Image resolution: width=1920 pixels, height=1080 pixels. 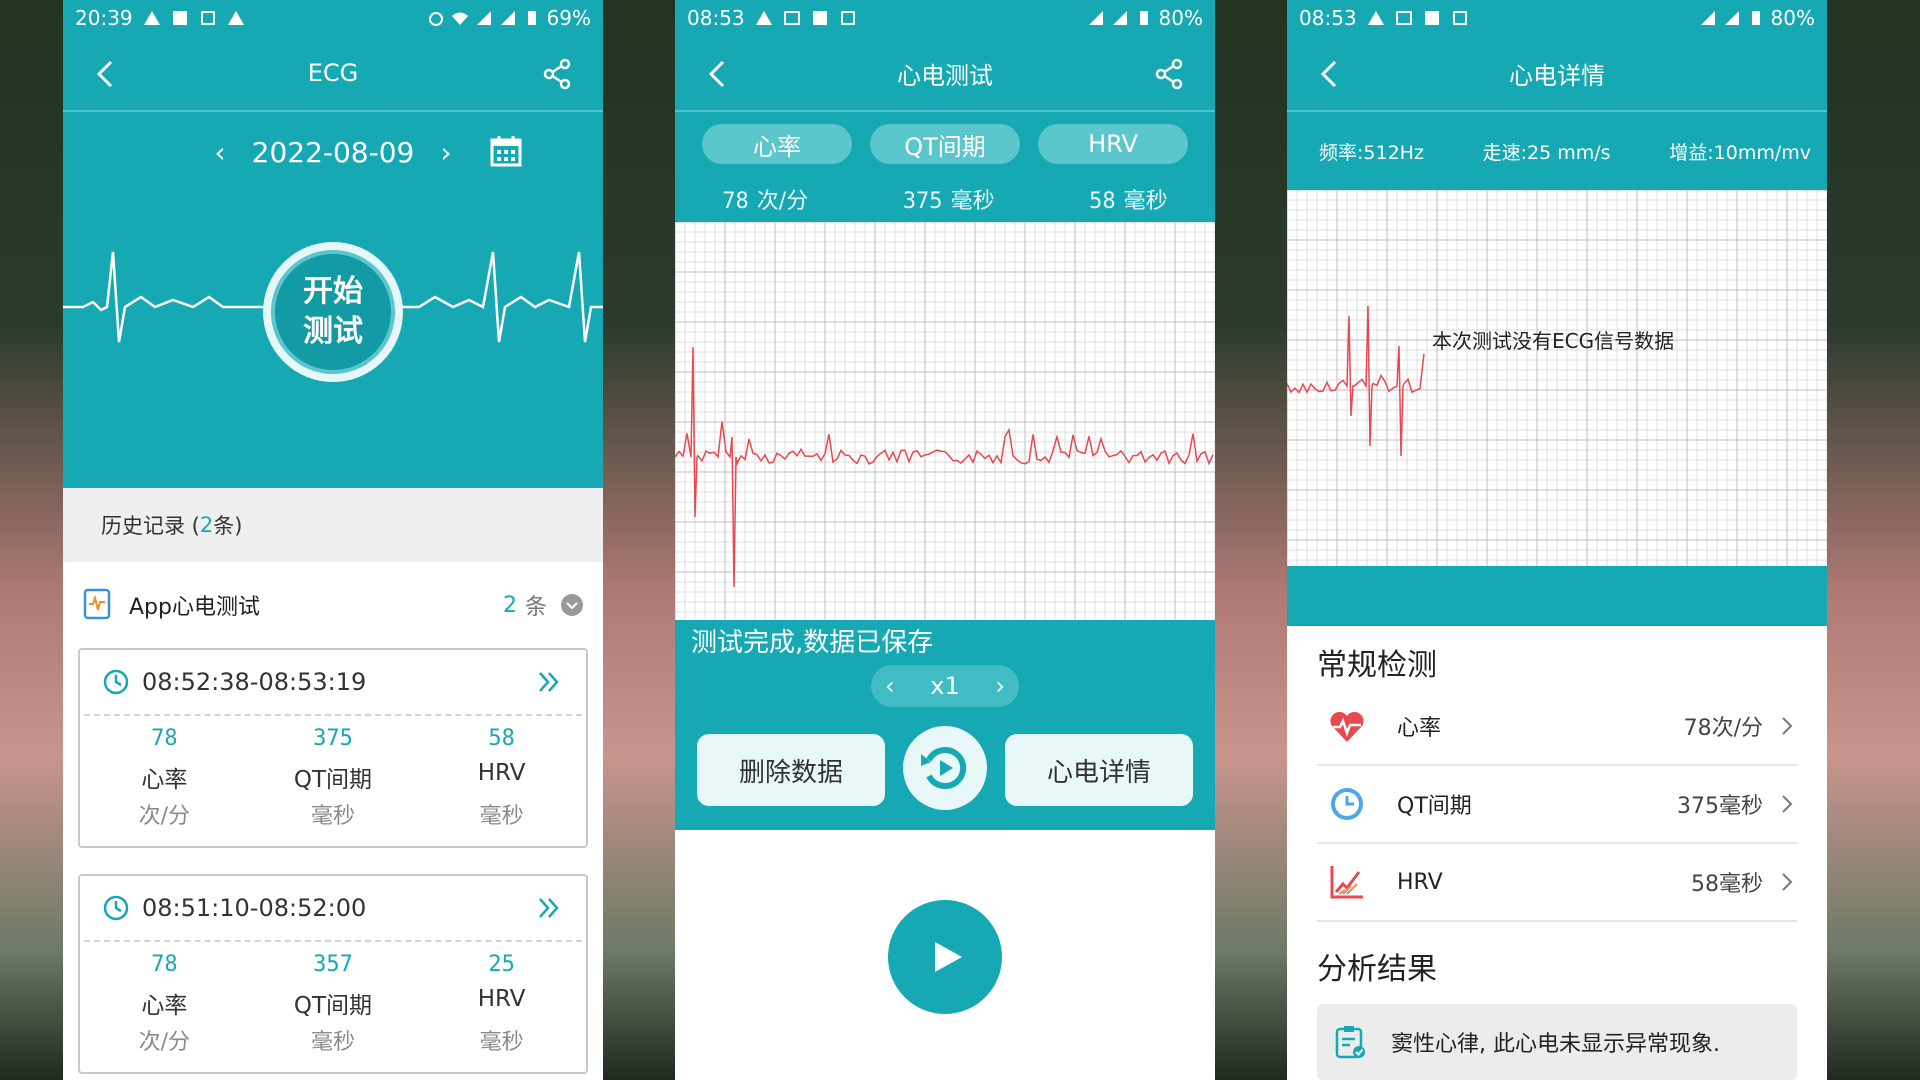 I want to click on status-bar: 20:39 69%, so click(x=333, y=18).